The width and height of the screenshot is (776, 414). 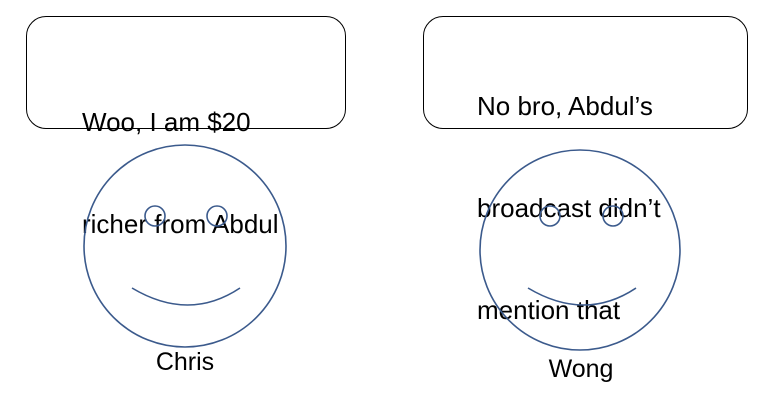 What do you see at coordinates (185, 362) in the screenshot?
I see `name-label-chris: Chris` at bounding box center [185, 362].